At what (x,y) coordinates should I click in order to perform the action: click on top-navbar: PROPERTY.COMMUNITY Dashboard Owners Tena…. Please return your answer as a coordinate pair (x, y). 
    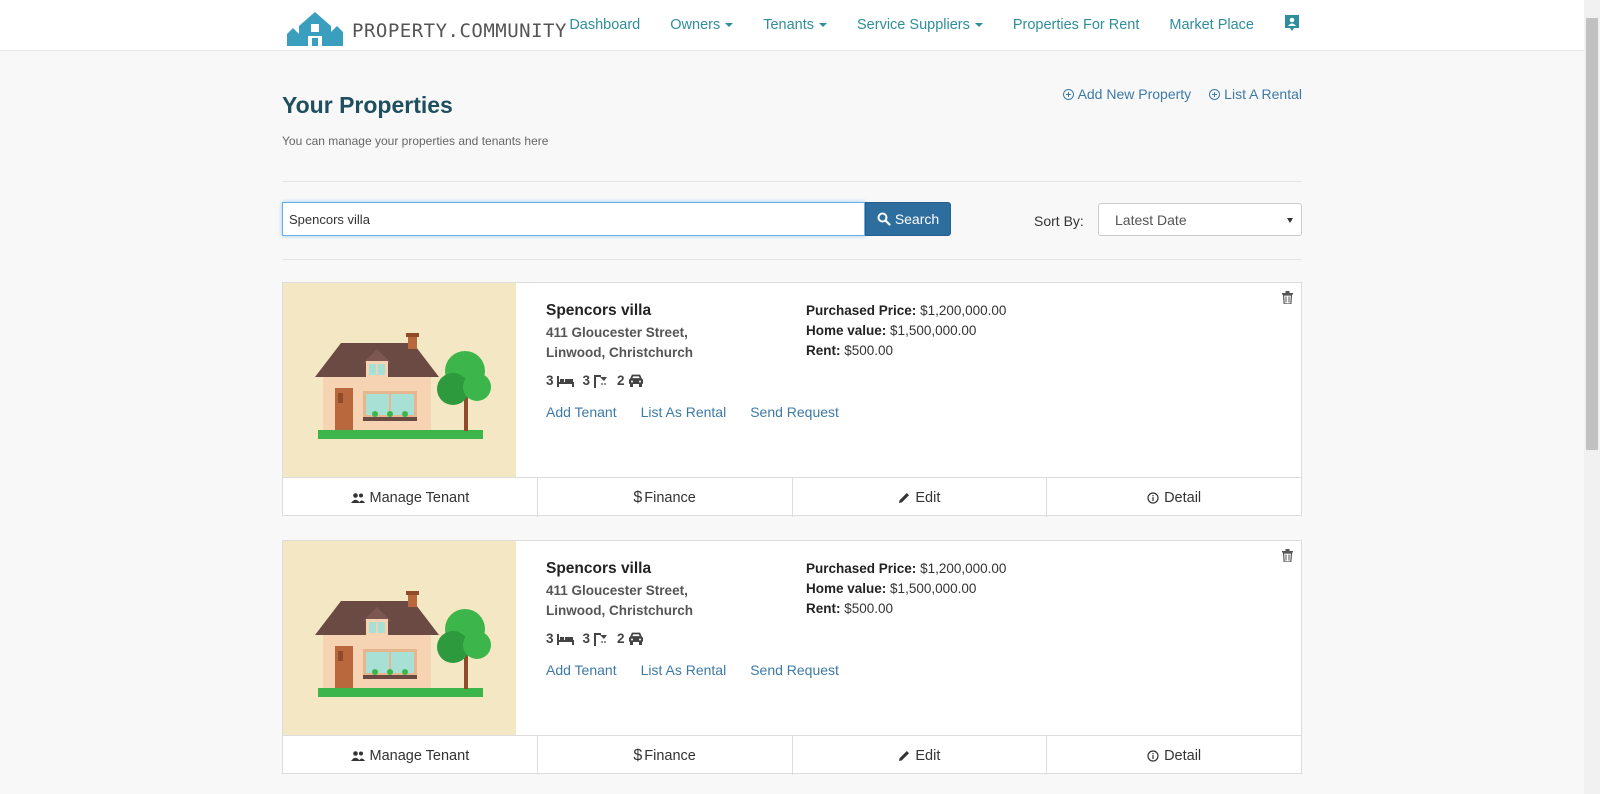
    Looking at the image, I should click on (792, 25).